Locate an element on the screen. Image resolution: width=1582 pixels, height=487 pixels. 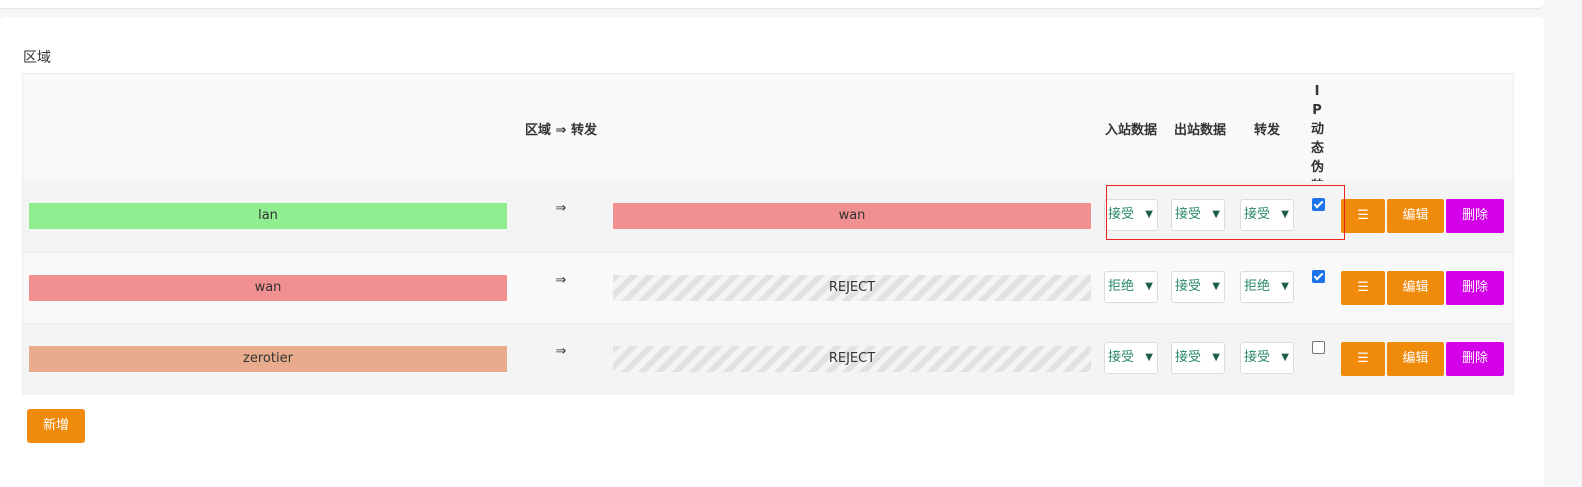
header-masquerade: IP动态伪装 is located at coordinates (1318, 139).